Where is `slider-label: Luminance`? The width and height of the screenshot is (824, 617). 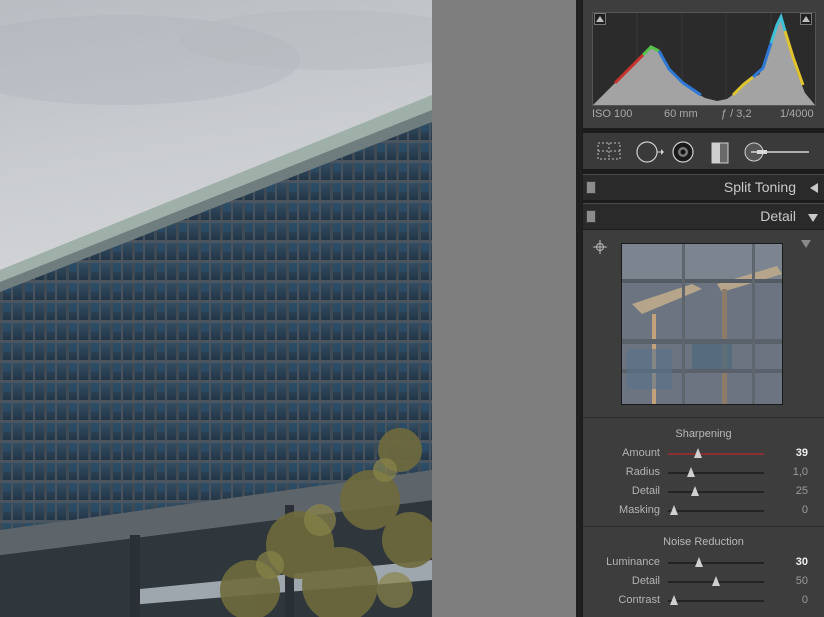 slider-label: Luminance is located at coordinates (633, 562).